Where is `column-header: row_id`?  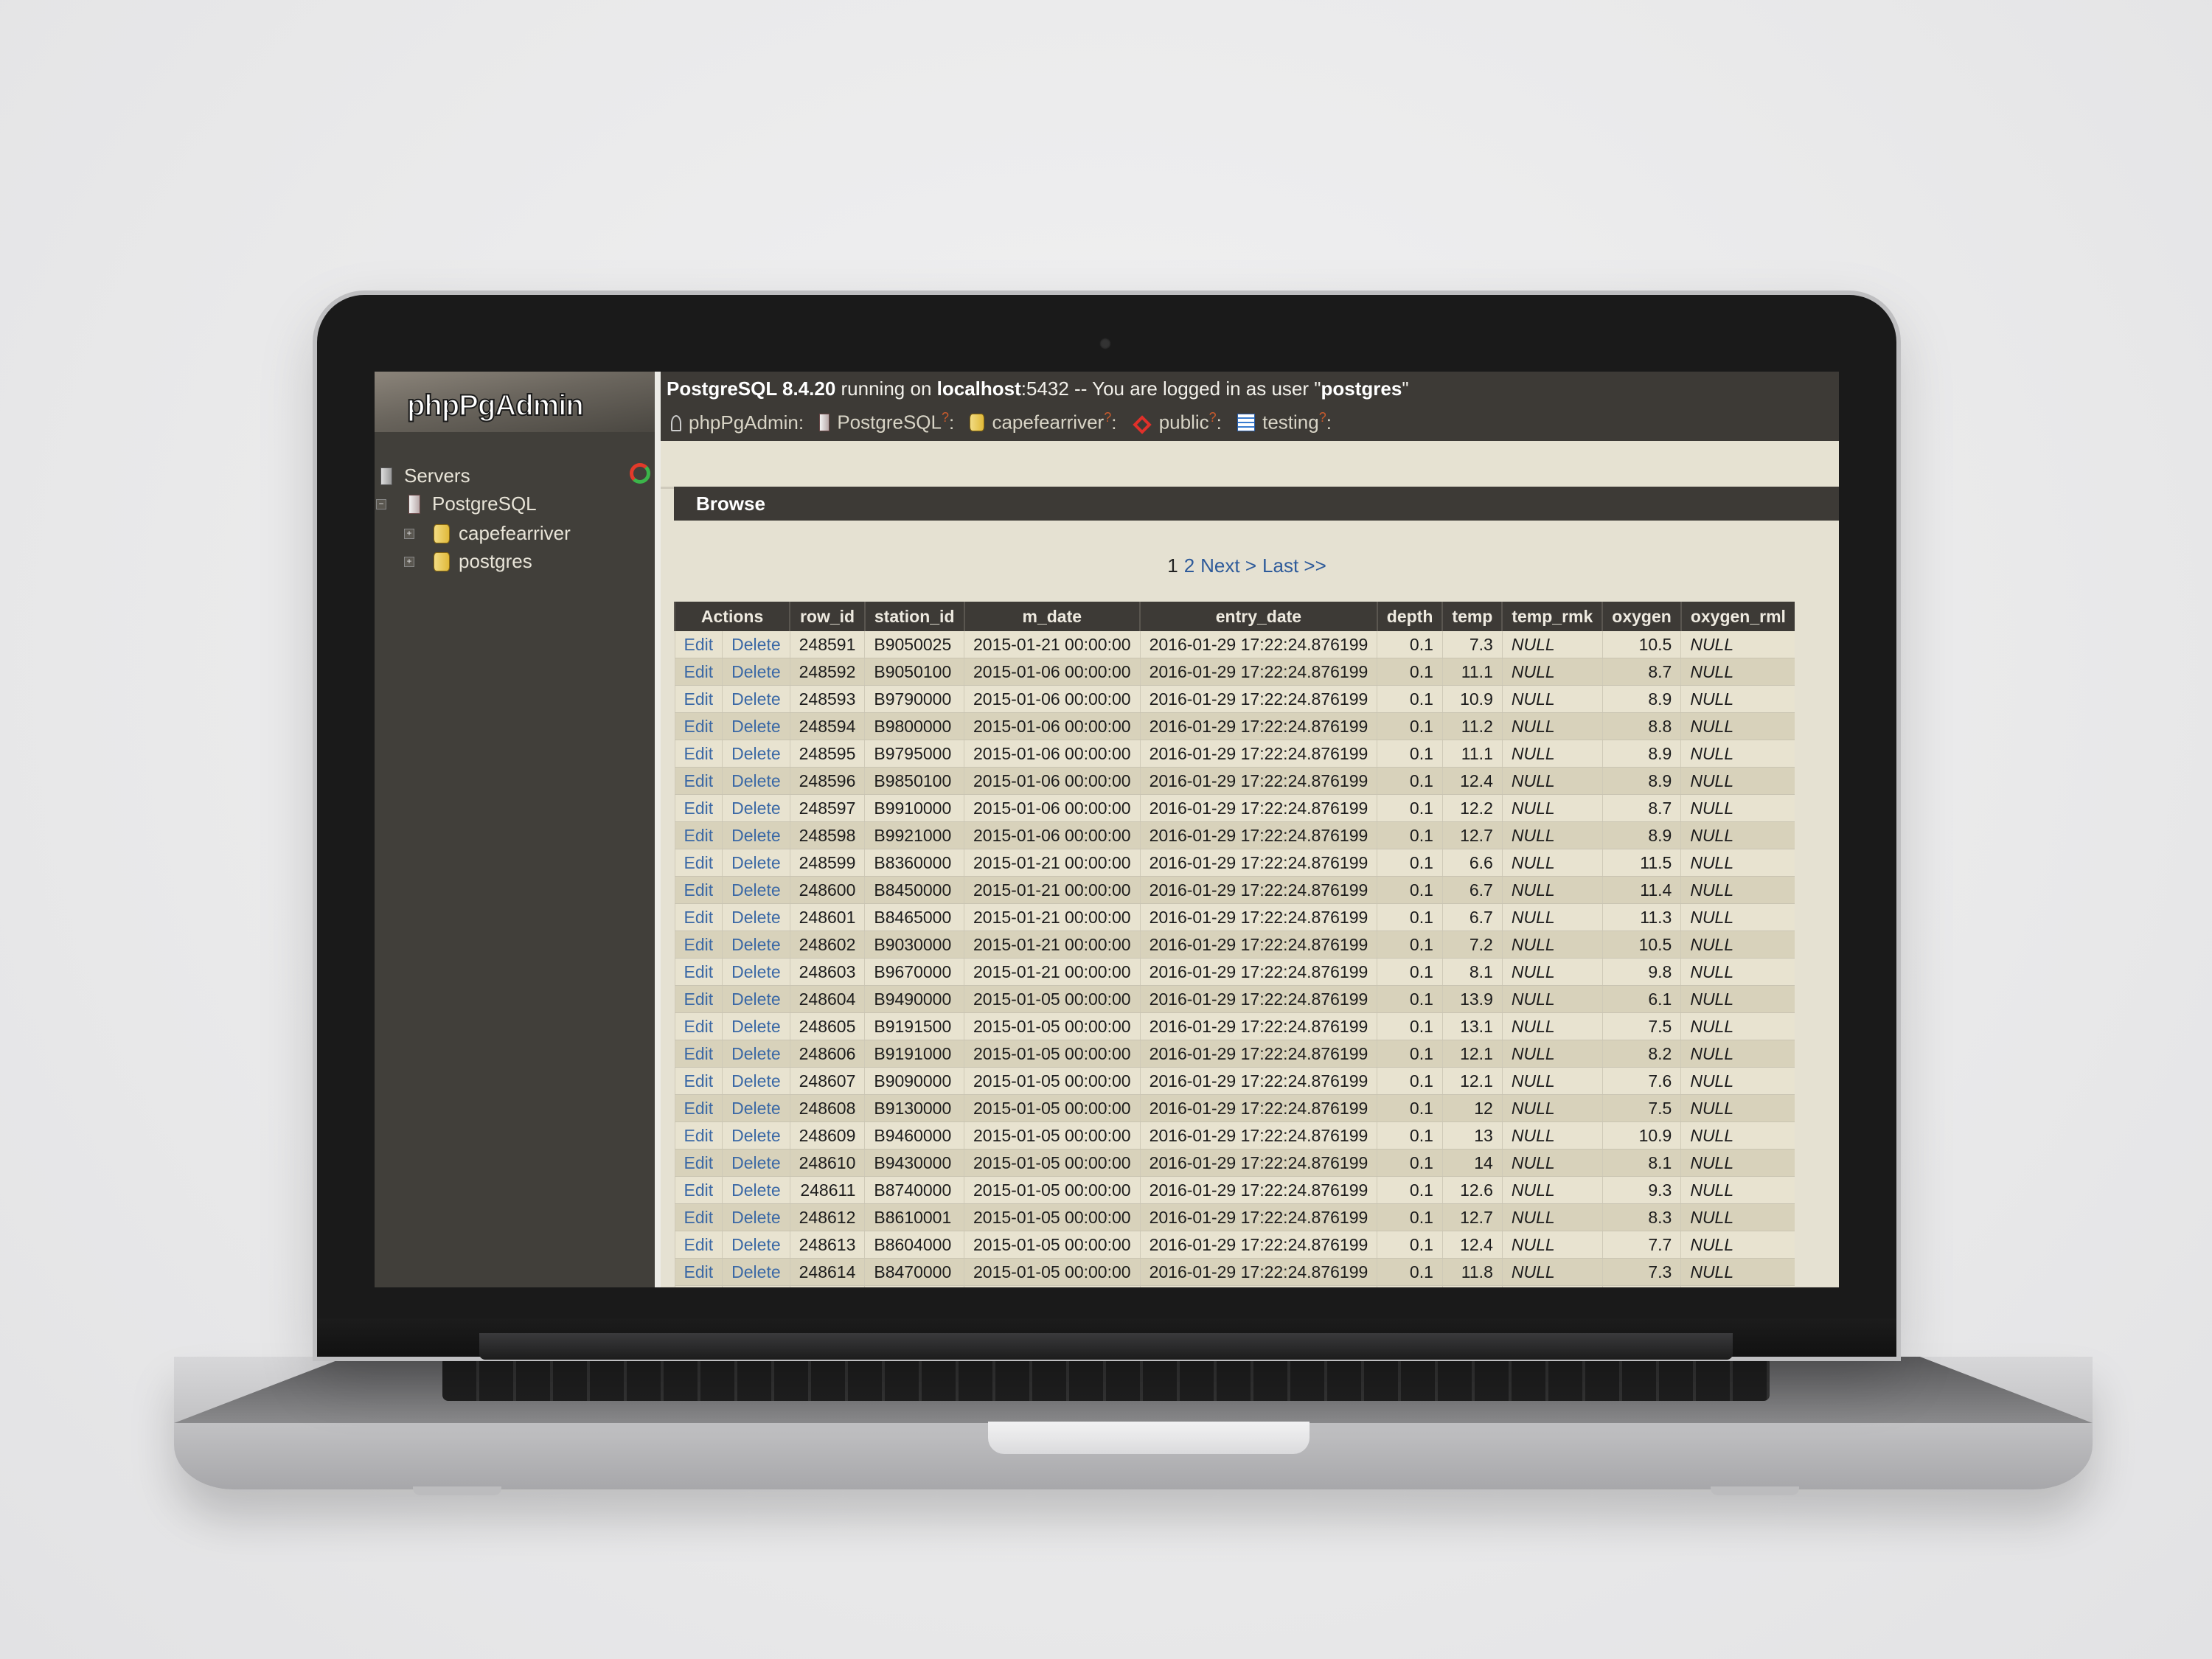
column-header: row_id is located at coordinates (827, 616).